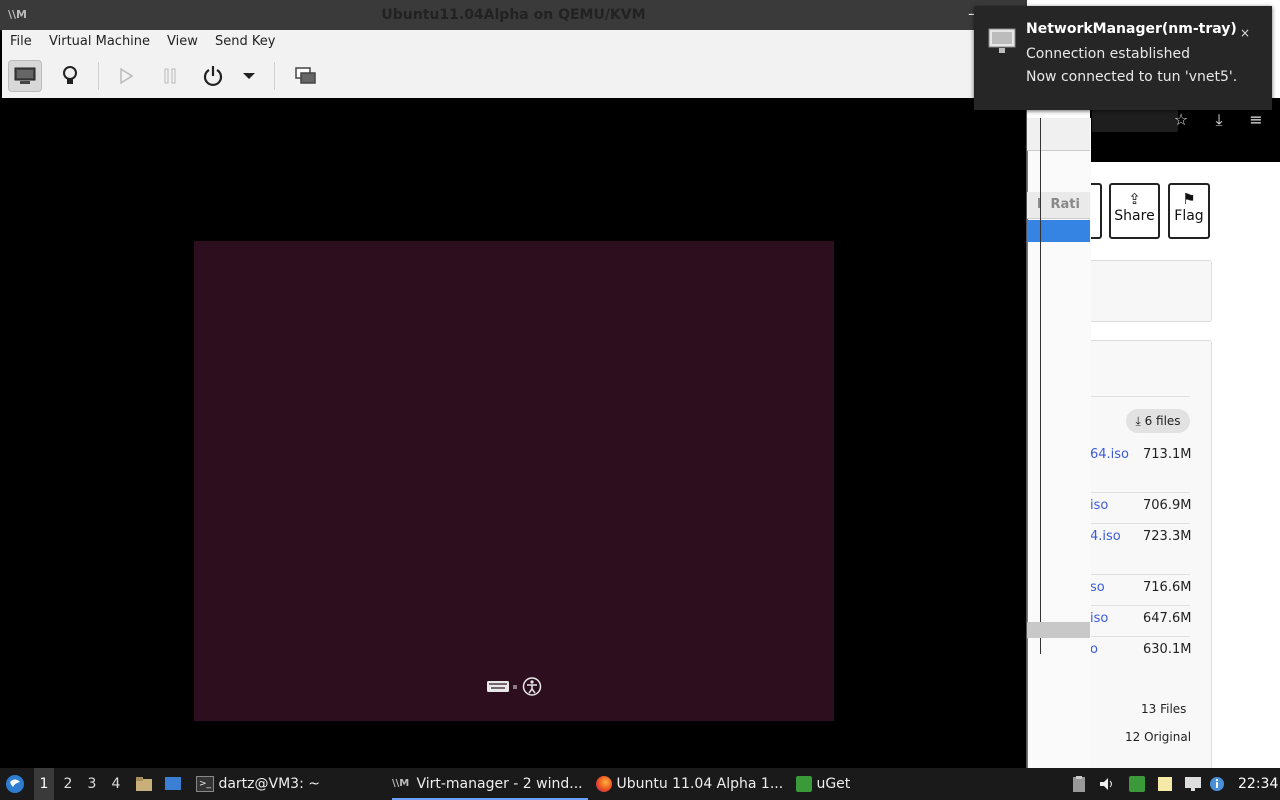 The height and width of the screenshot is (800, 1280). What do you see at coordinates (513, 42) in the screenshot?
I see `menu-bar: File Virtual Machine View Send Key` at bounding box center [513, 42].